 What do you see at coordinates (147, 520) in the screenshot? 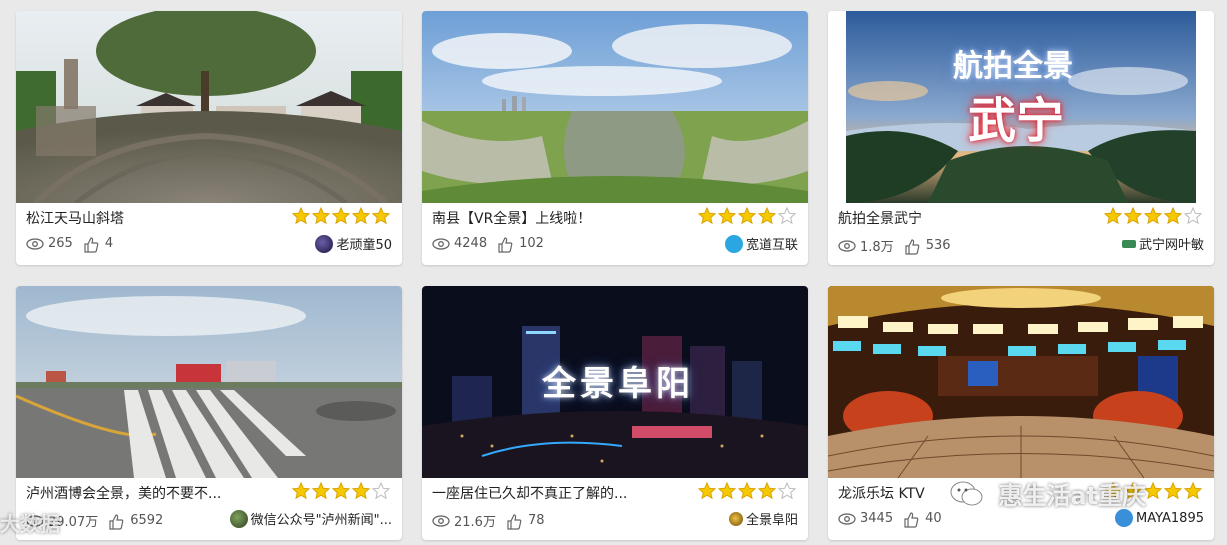
I see `like-count: 6592` at bounding box center [147, 520].